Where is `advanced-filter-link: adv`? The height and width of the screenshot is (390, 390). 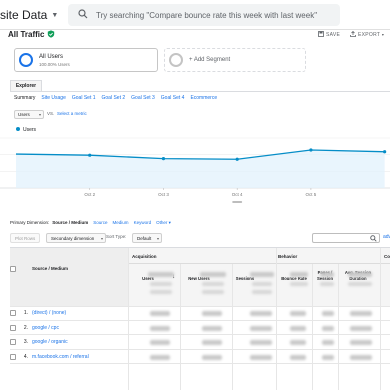
advanced-filter-link: adv is located at coordinates (386, 237).